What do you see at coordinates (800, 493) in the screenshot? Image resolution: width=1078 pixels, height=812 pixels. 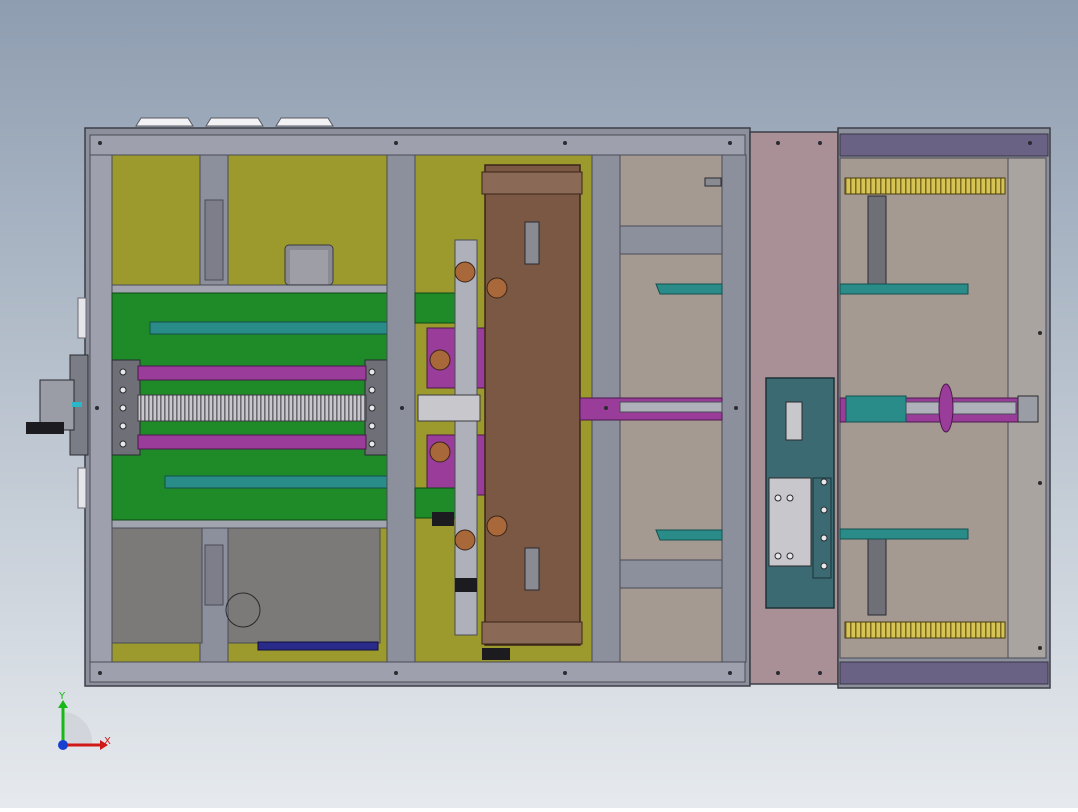 I see `control-box` at bounding box center [800, 493].